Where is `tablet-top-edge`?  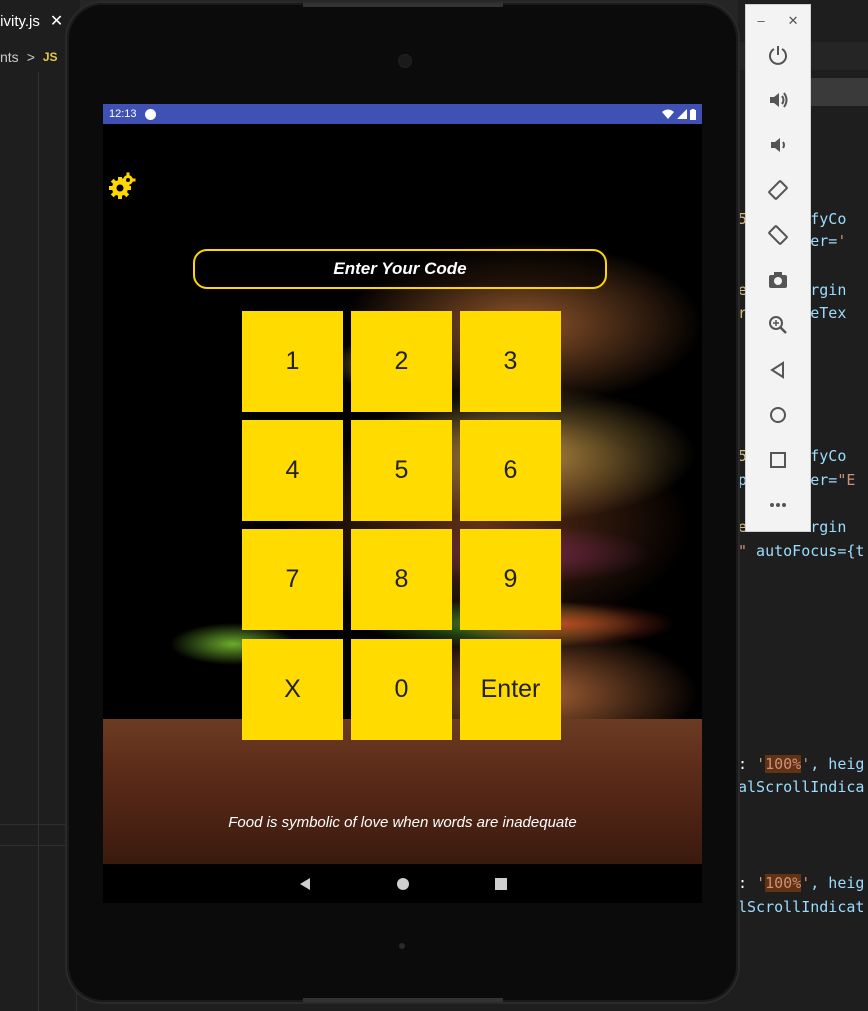 tablet-top-edge is located at coordinates (403, 5).